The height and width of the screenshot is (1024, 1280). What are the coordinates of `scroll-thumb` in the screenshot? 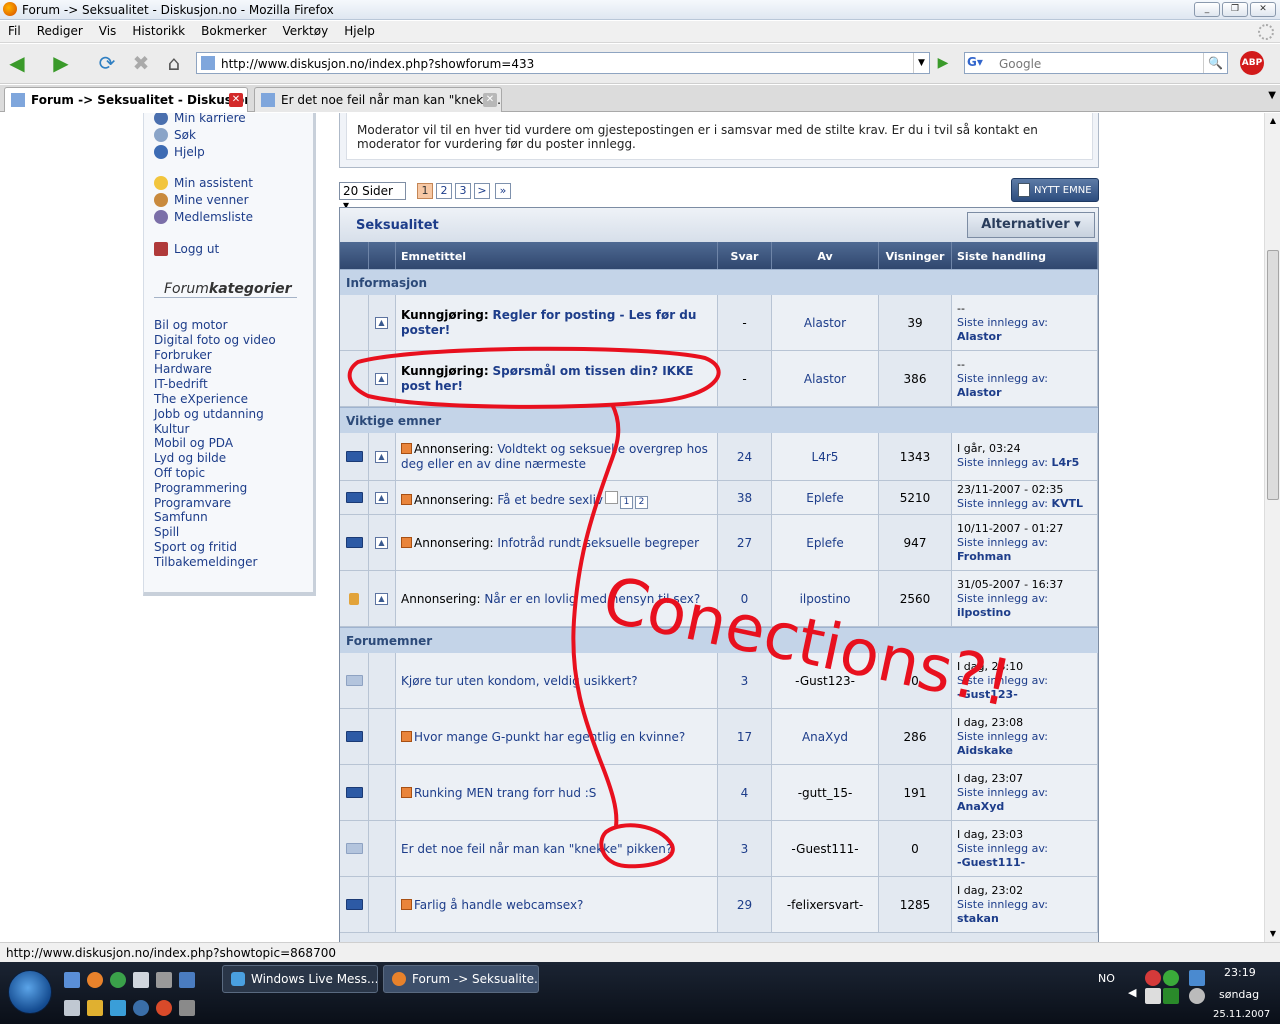 It's located at (1273, 375).